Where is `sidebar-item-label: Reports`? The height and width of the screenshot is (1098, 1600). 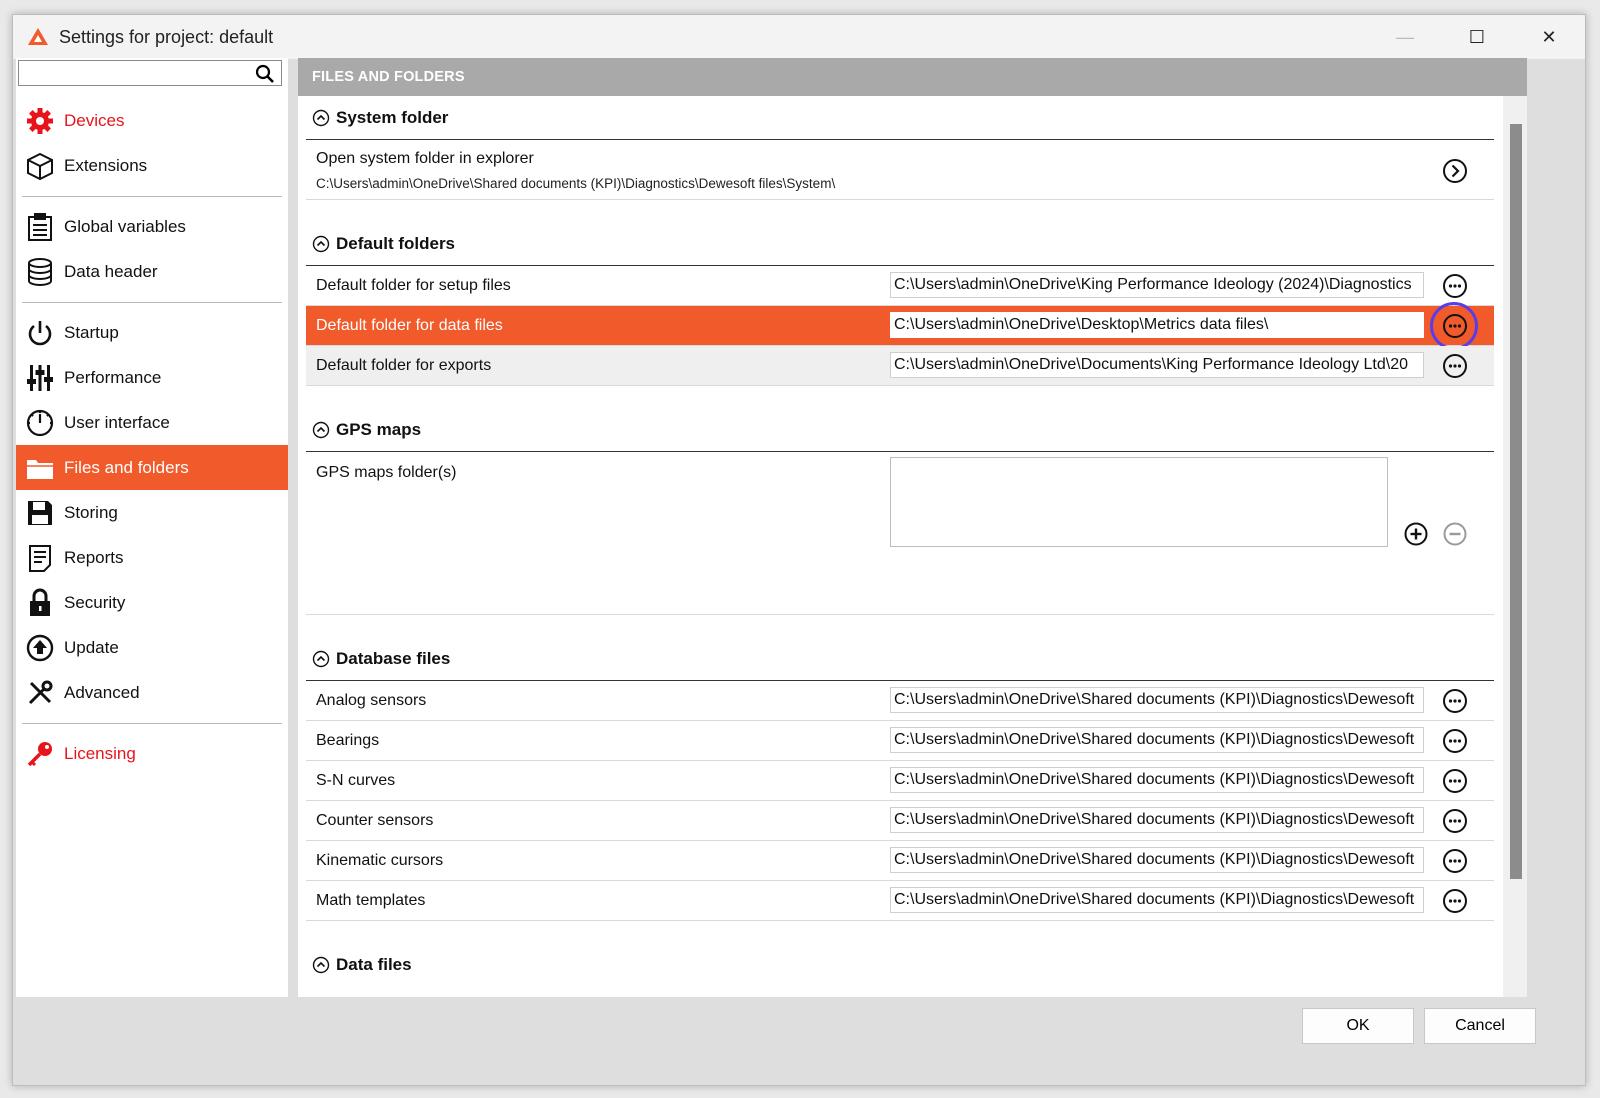
sidebar-item-label: Reports is located at coordinates (94, 557).